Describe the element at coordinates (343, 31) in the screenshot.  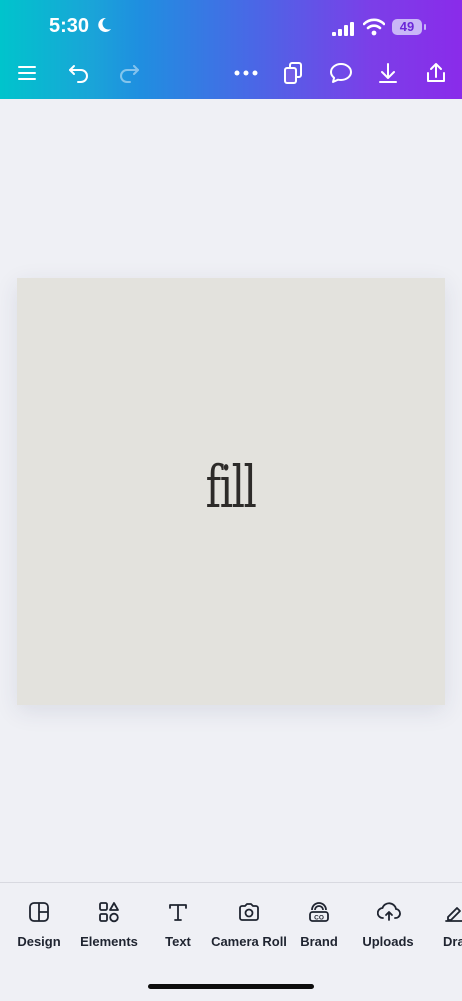
I see `cellular-signal-icon` at that location.